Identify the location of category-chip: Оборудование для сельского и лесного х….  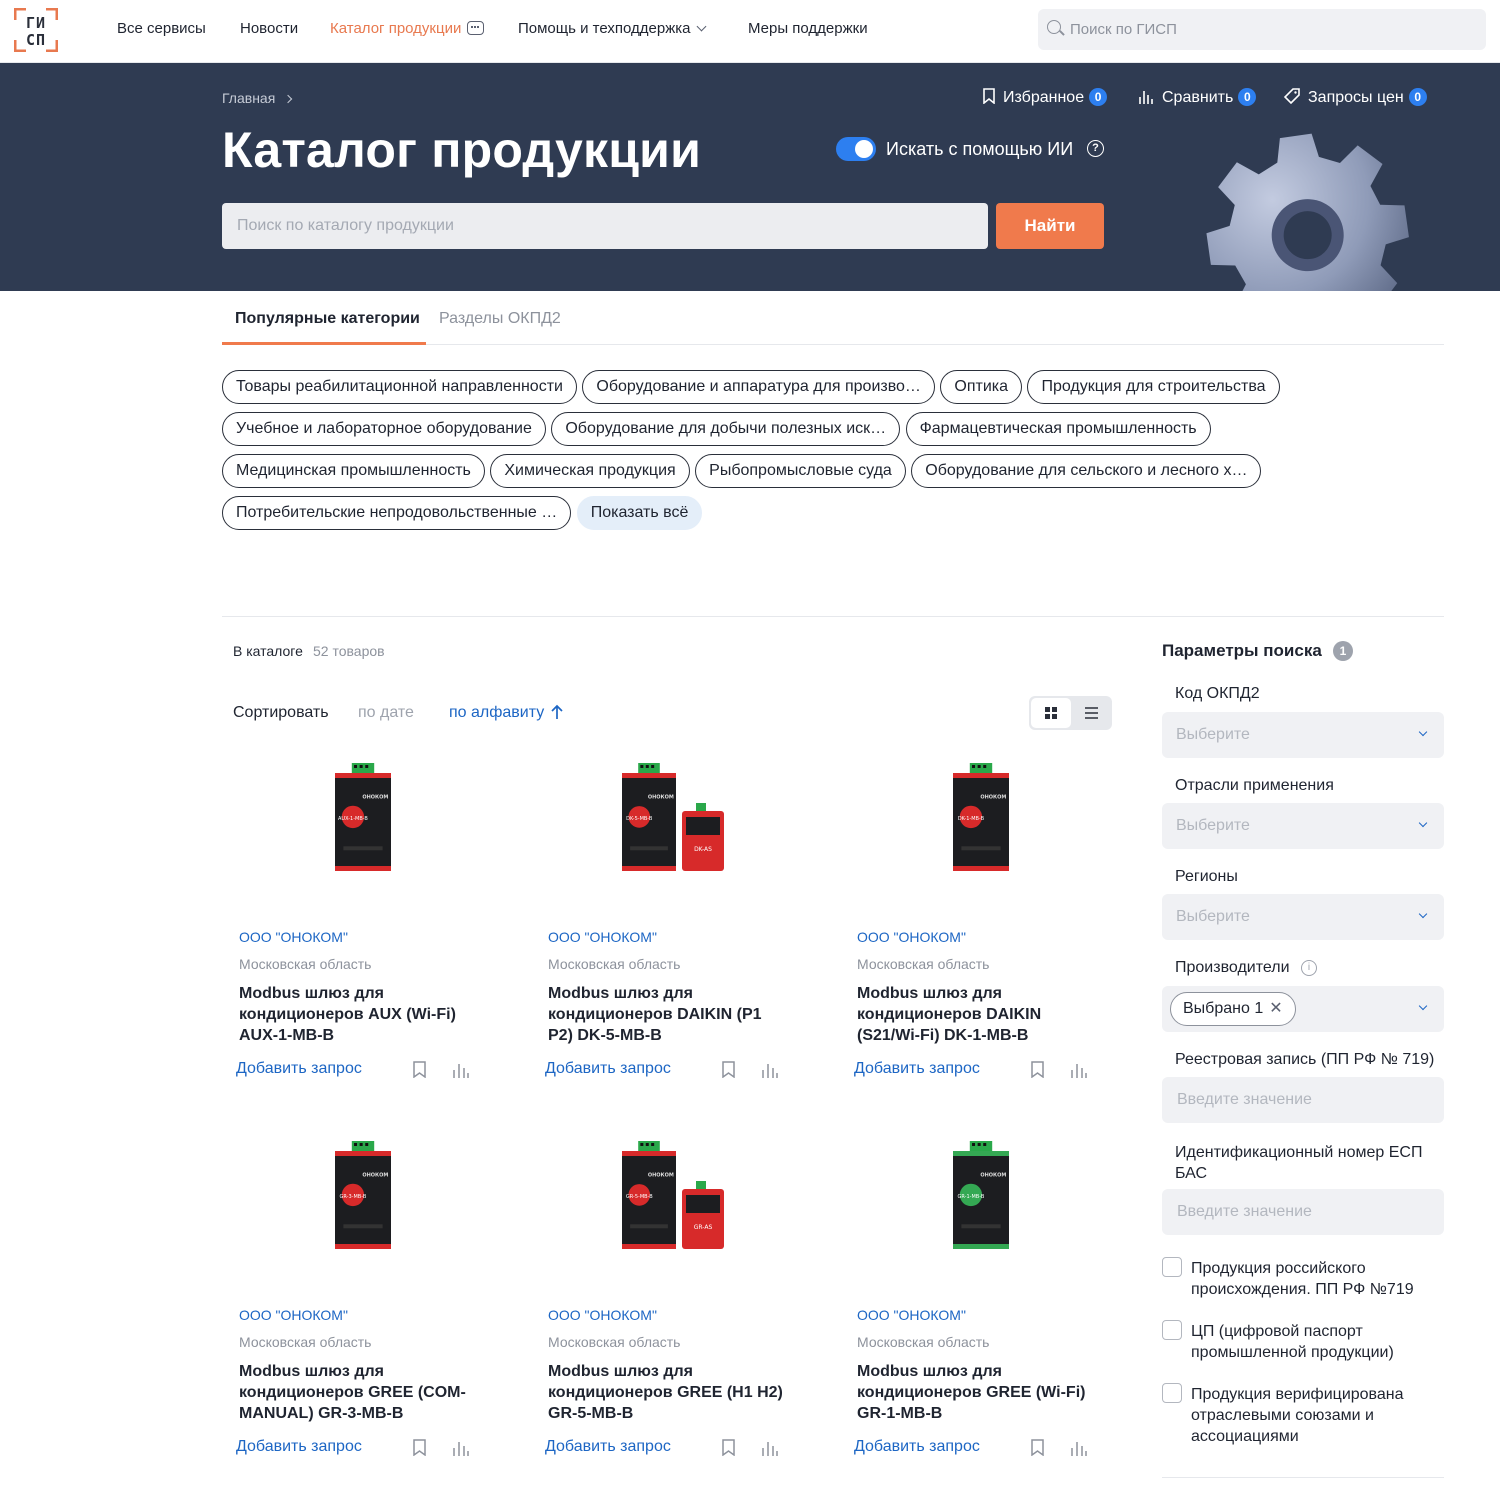
(1086, 471).